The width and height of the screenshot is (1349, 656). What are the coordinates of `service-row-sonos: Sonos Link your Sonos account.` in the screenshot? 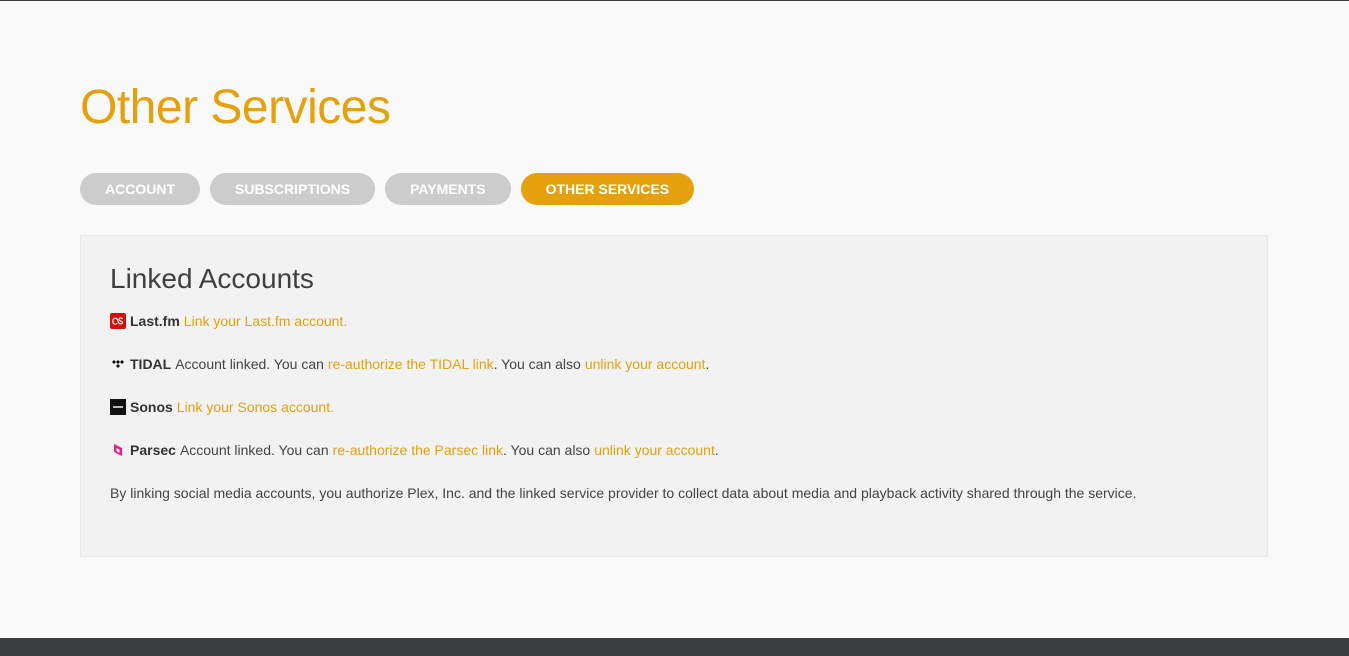 It's located at (222, 407).